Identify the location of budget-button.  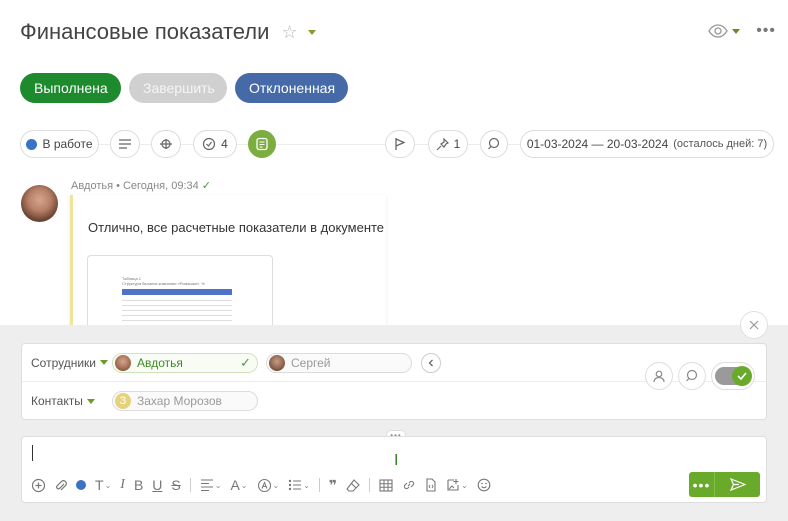
(166, 144).